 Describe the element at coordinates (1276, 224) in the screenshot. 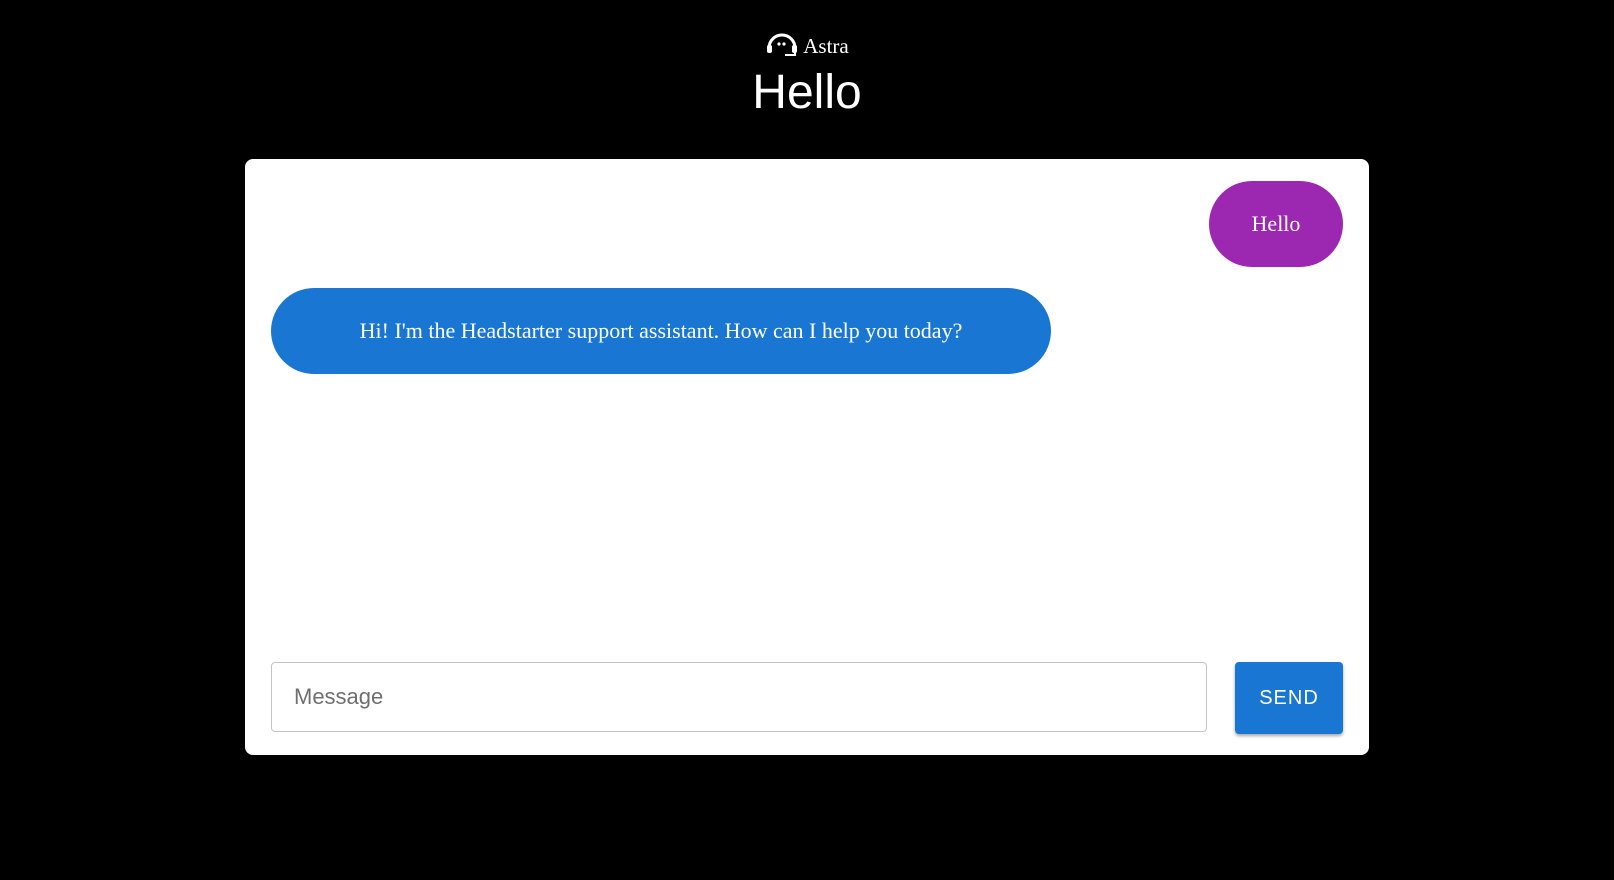

I see `user-message-bubble: Hello` at that location.